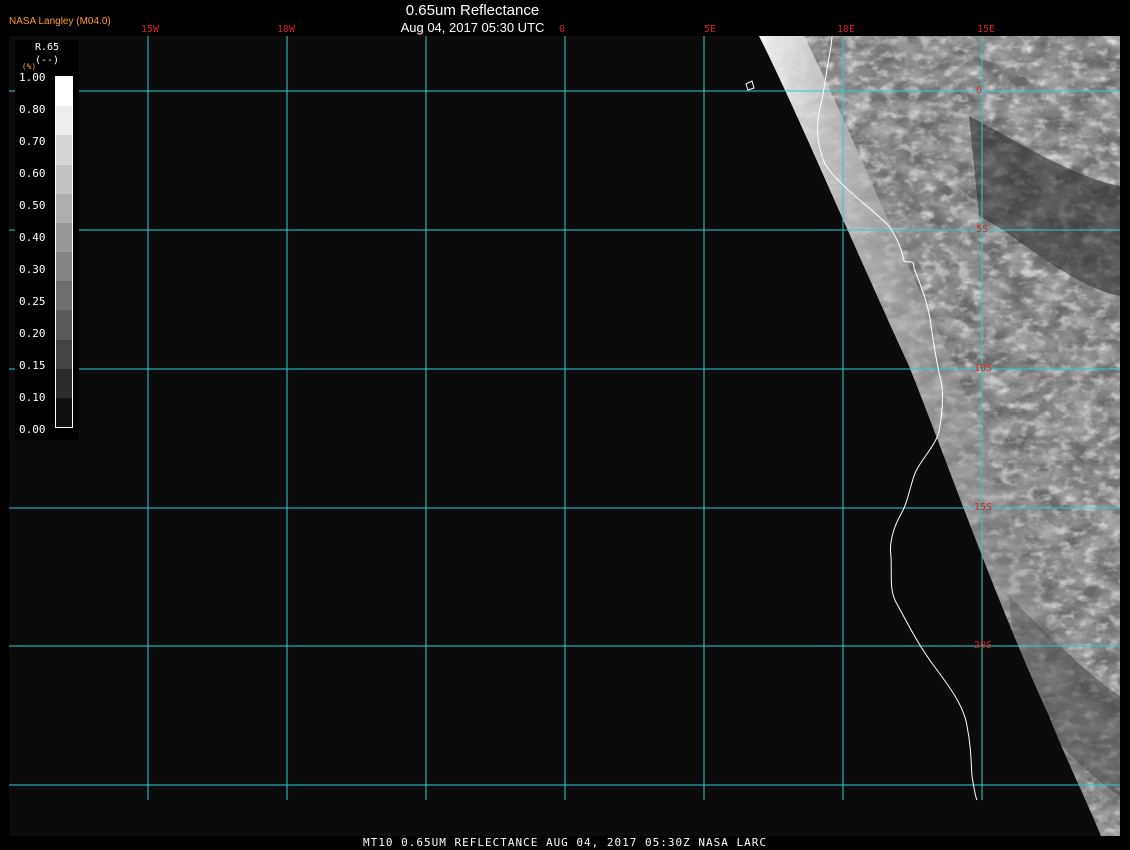 This screenshot has height=850, width=1130. What do you see at coordinates (983, 507) in the screenshot?
I see `lat-label-15s: 15S` at bounding box center [983, 507].